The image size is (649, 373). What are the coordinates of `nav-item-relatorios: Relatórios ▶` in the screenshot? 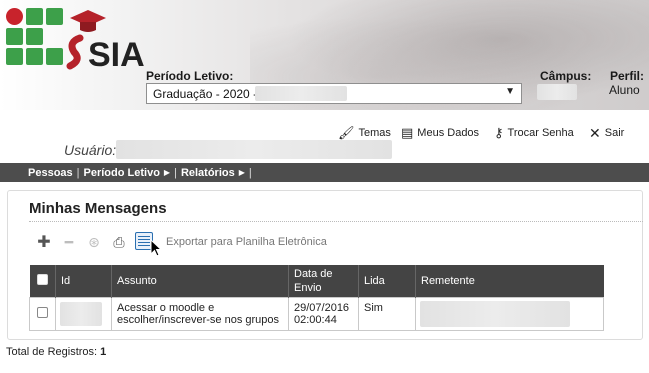 It's located at (213, 173).